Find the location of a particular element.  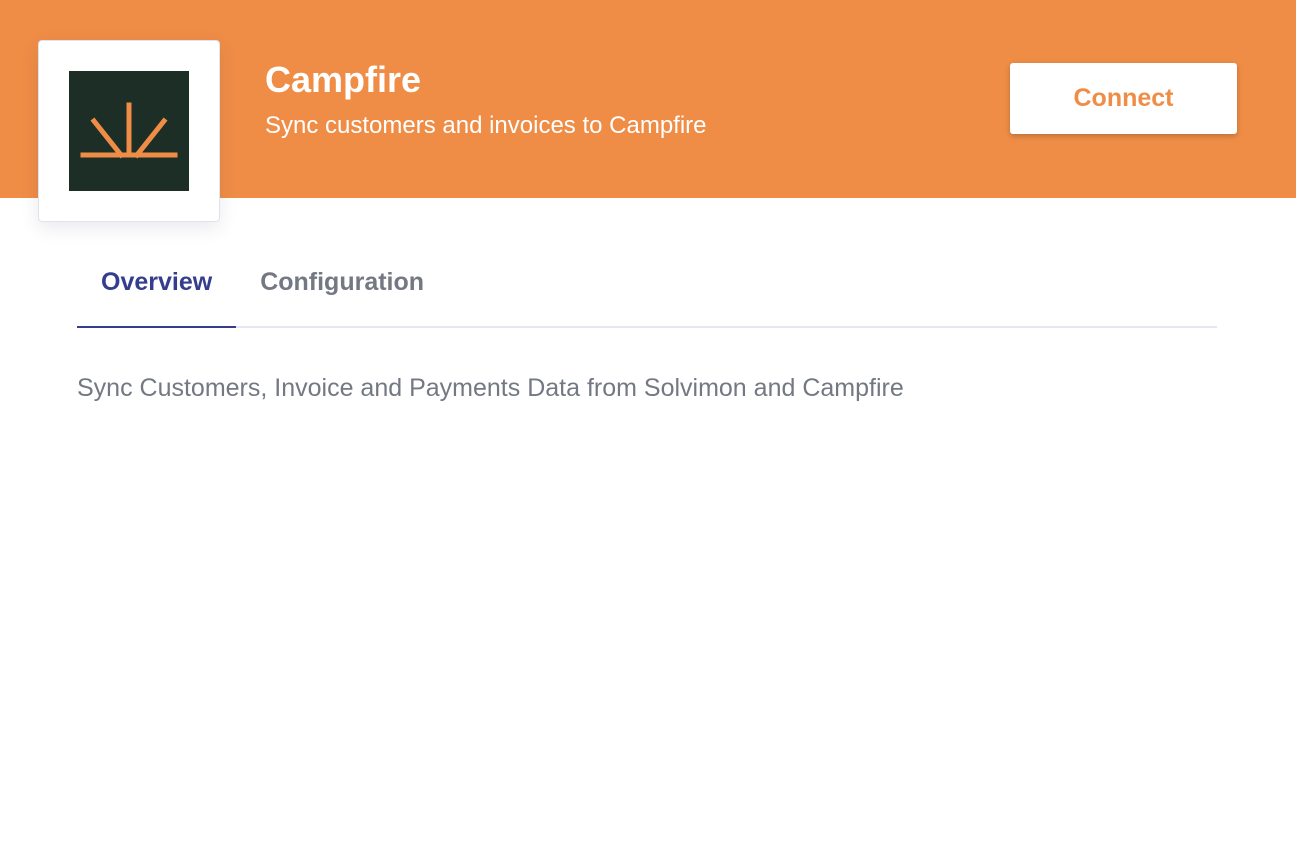

tab-configuration: Configuration is located at coordinates (342, 282).